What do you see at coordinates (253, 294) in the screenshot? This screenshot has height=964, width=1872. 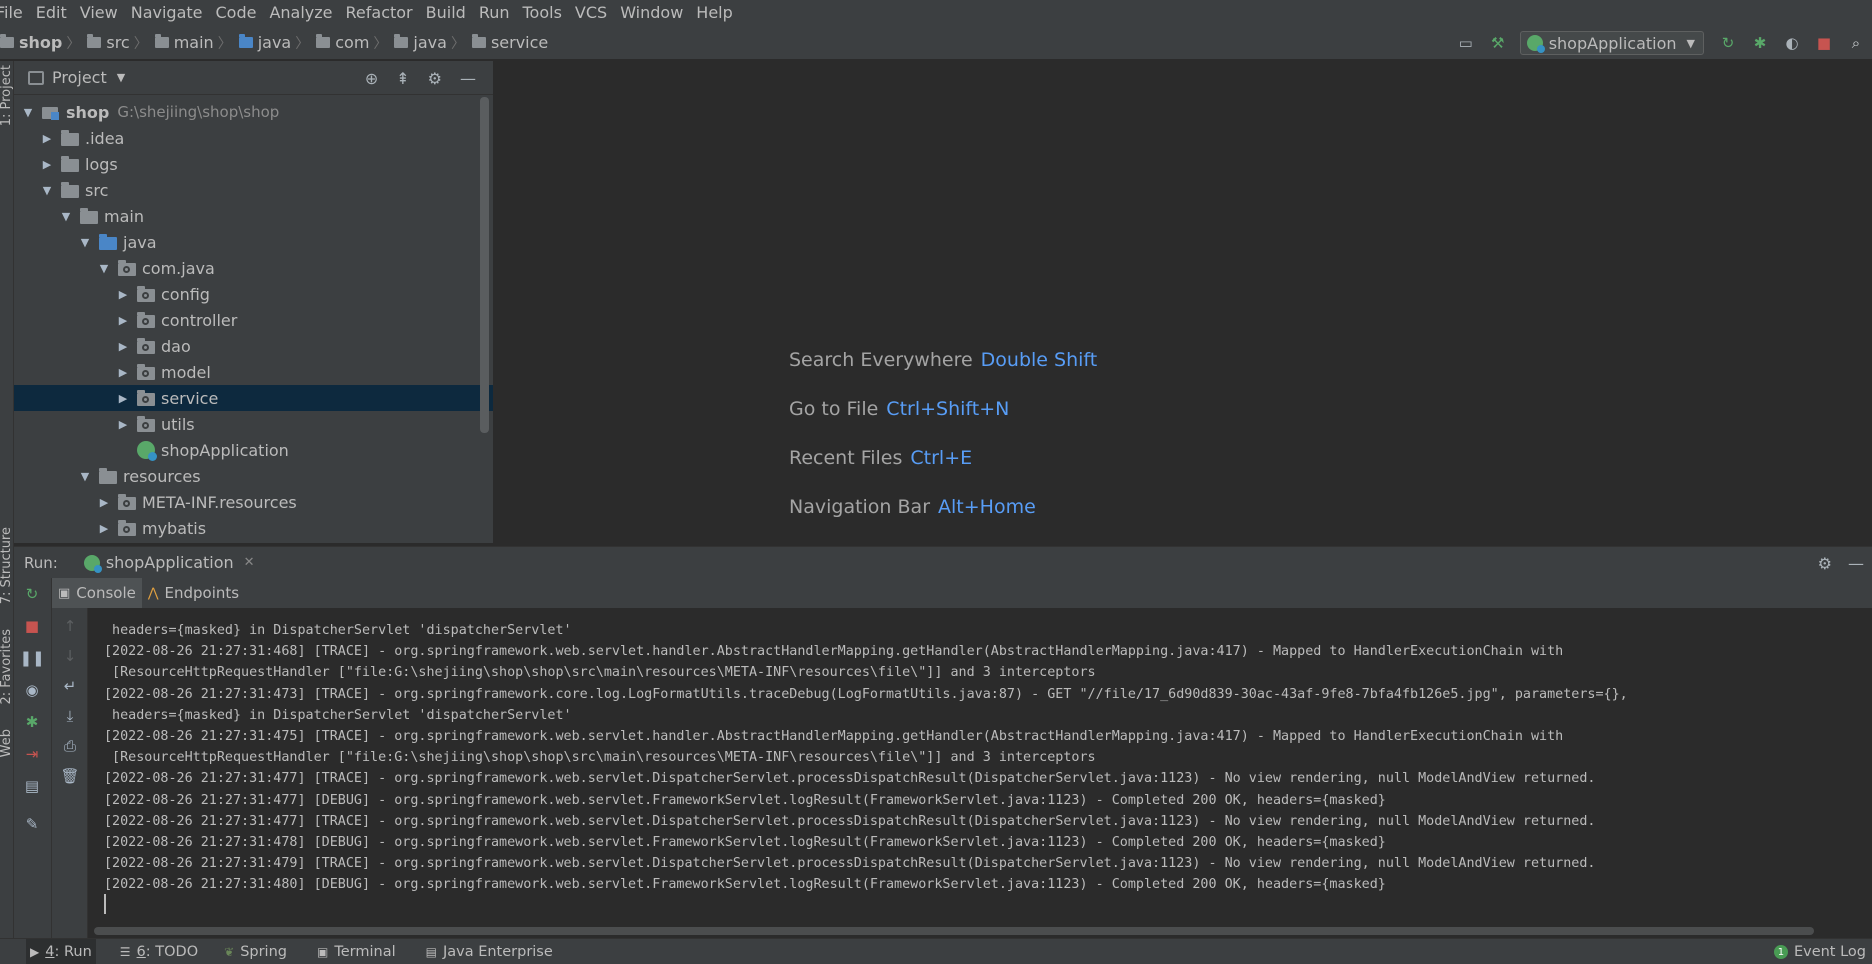 I see `tree-row-config: ▶ config` at bounding box center [253, 294].